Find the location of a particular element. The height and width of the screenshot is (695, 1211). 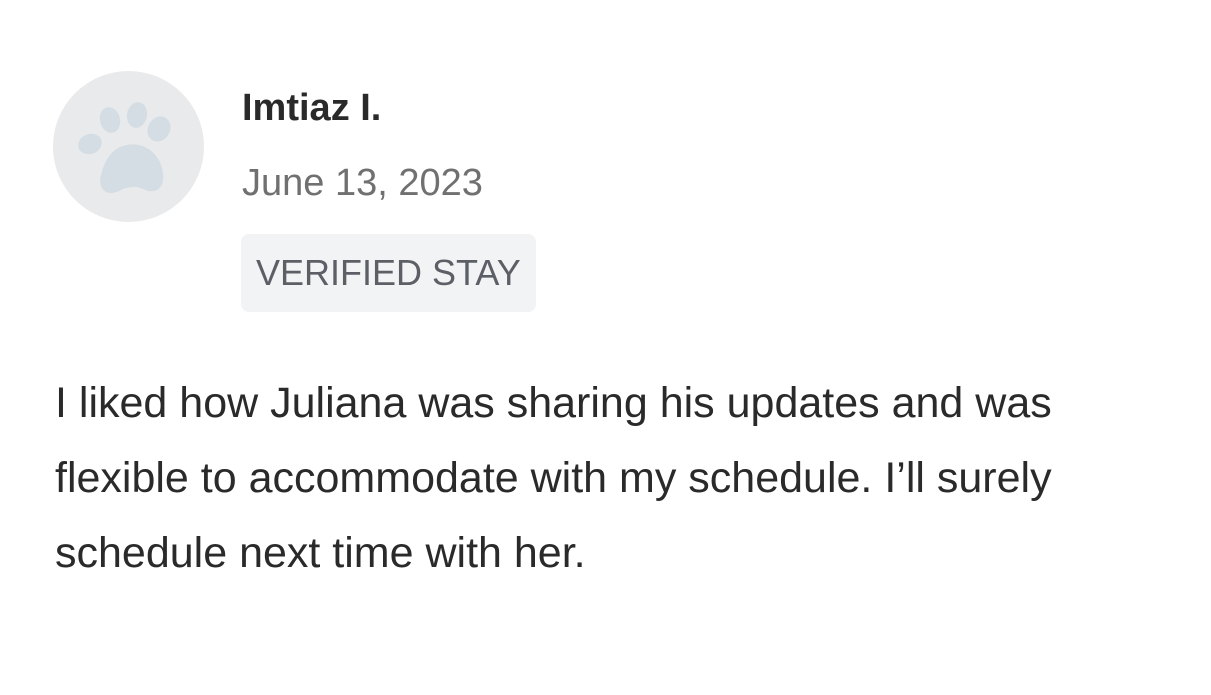

reviewer-avatar is located at coordinates (128, 146).